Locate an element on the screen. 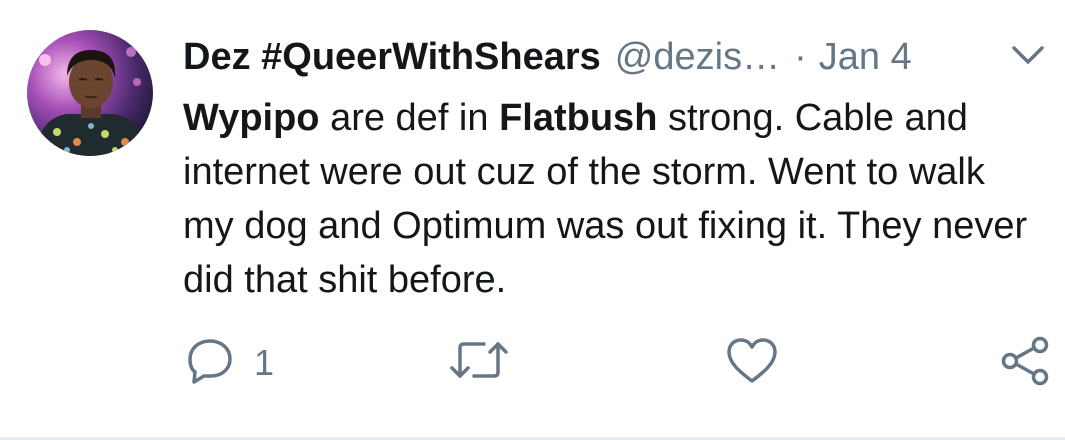 The width and height of the screenshot is (1065, 440). share-button is located at coordinates (1025, 363).